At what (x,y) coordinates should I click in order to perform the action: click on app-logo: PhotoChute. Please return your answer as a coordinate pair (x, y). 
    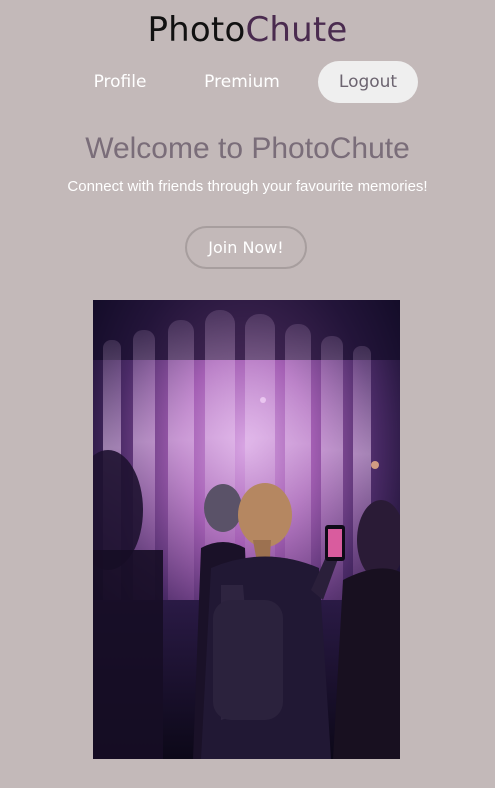
    Looking at the image, I should click on (247, 30).